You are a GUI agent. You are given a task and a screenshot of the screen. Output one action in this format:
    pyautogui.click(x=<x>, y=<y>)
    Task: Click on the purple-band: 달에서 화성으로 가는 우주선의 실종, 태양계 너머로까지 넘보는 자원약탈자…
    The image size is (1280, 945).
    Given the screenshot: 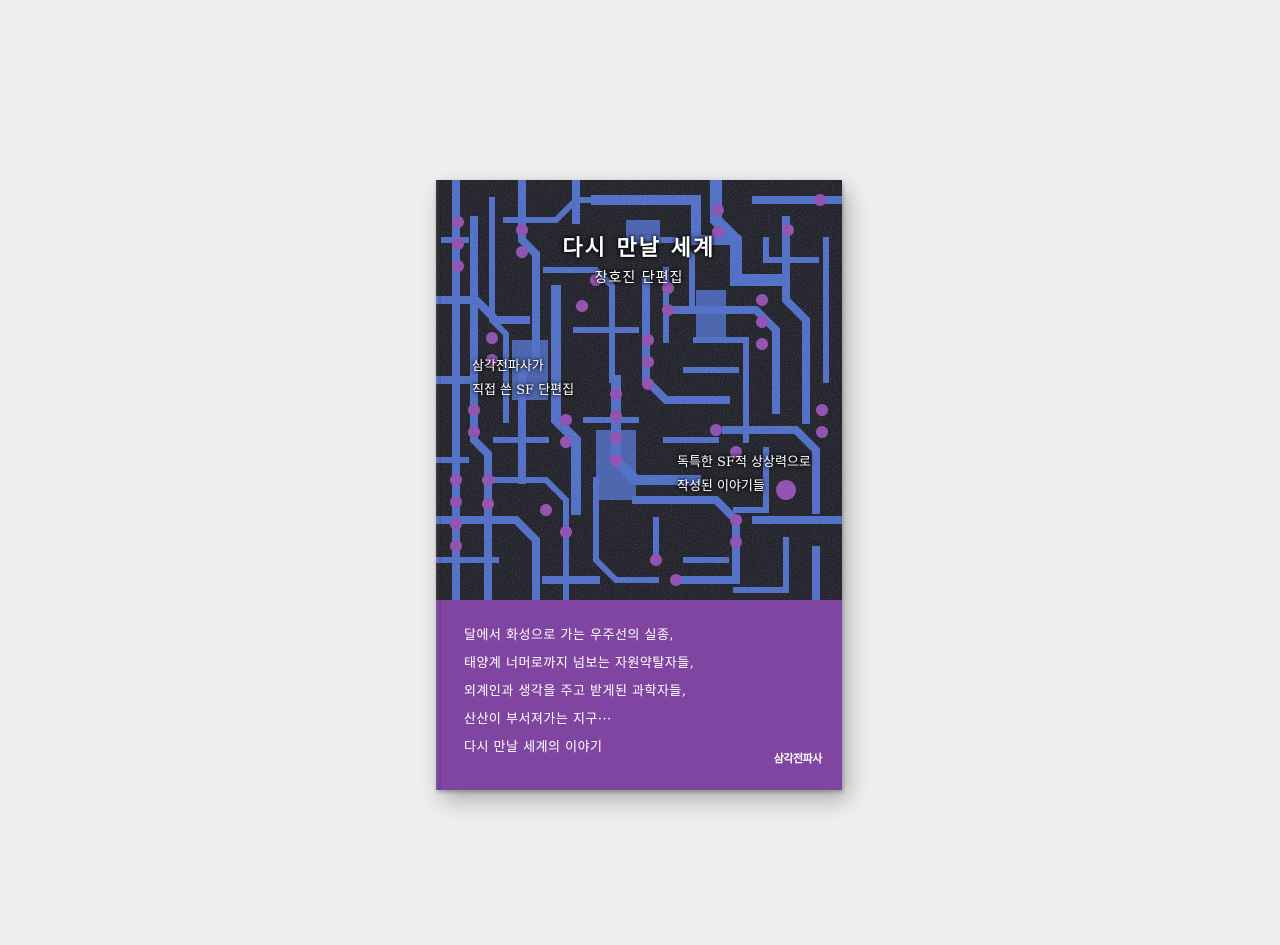 What is the action you would take?
    pyautogui.click(x=639, y=695)
    